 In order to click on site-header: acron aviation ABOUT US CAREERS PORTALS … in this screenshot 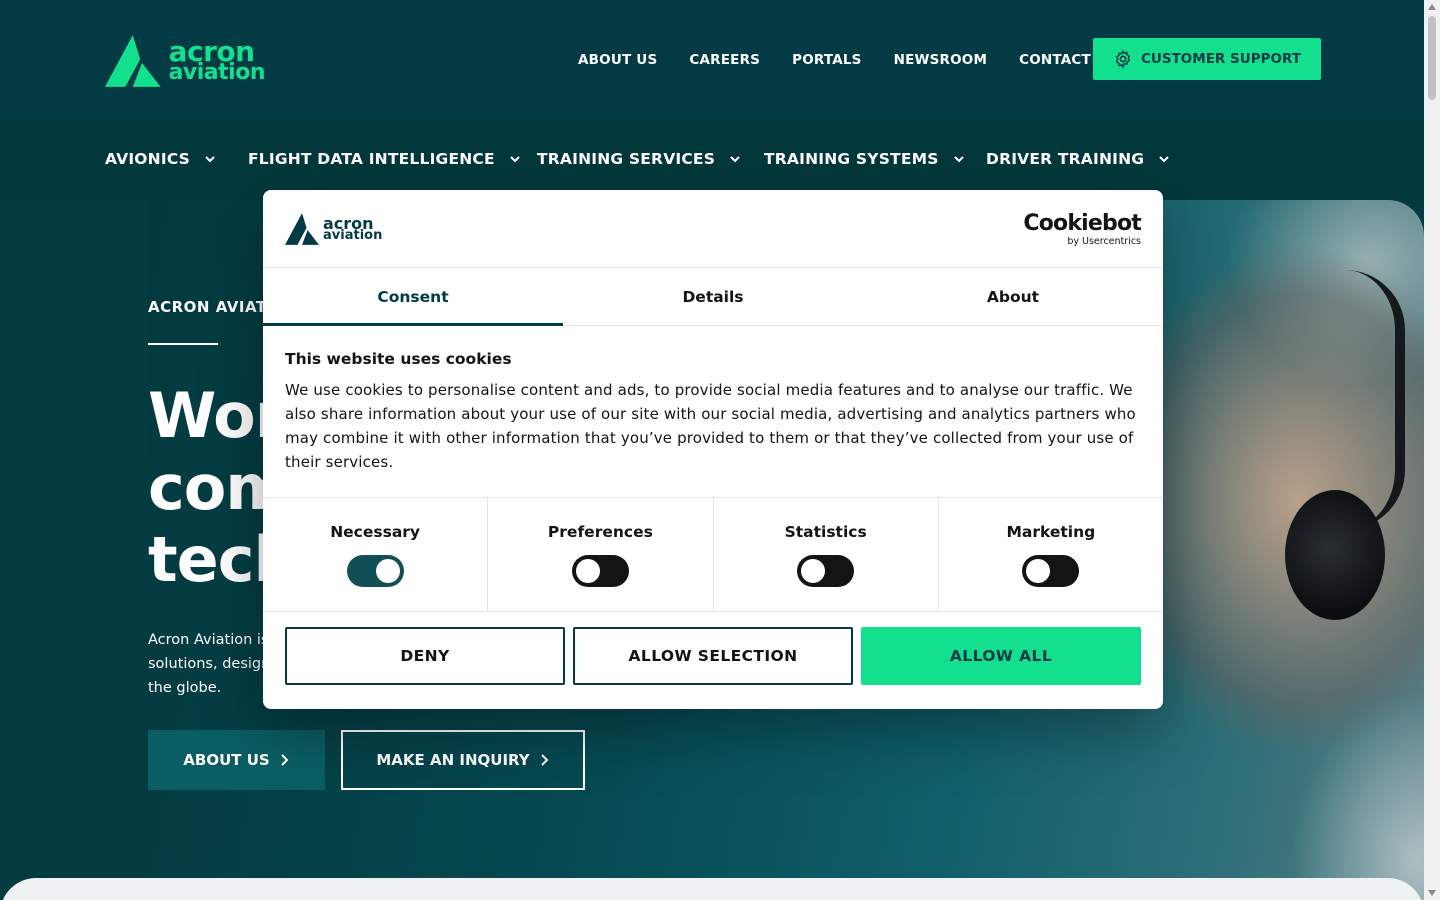, I will do `click(712, 60)`.